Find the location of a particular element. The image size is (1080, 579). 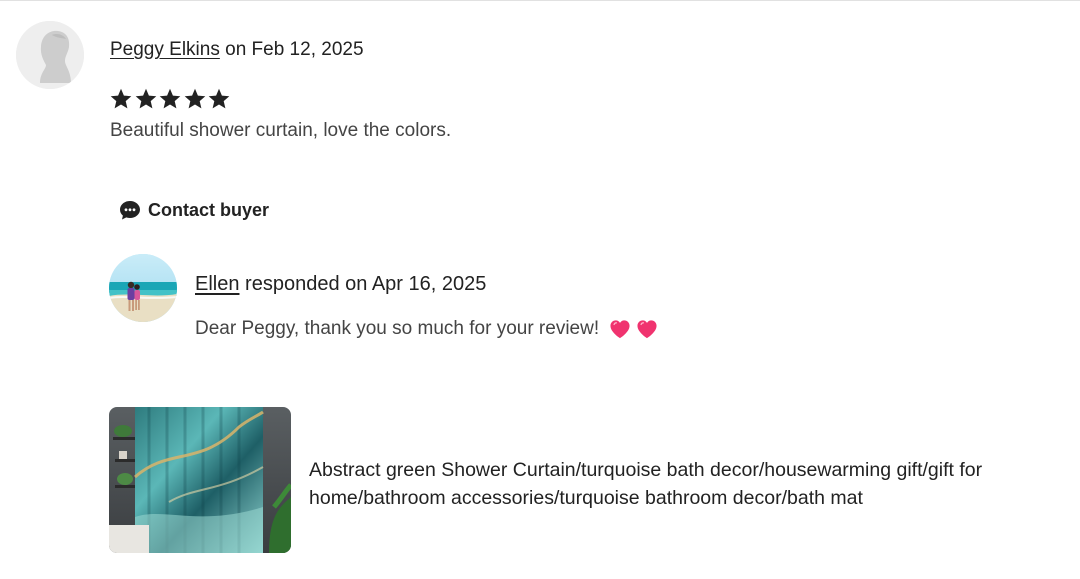

product-image is located at coordinates (200, 480).